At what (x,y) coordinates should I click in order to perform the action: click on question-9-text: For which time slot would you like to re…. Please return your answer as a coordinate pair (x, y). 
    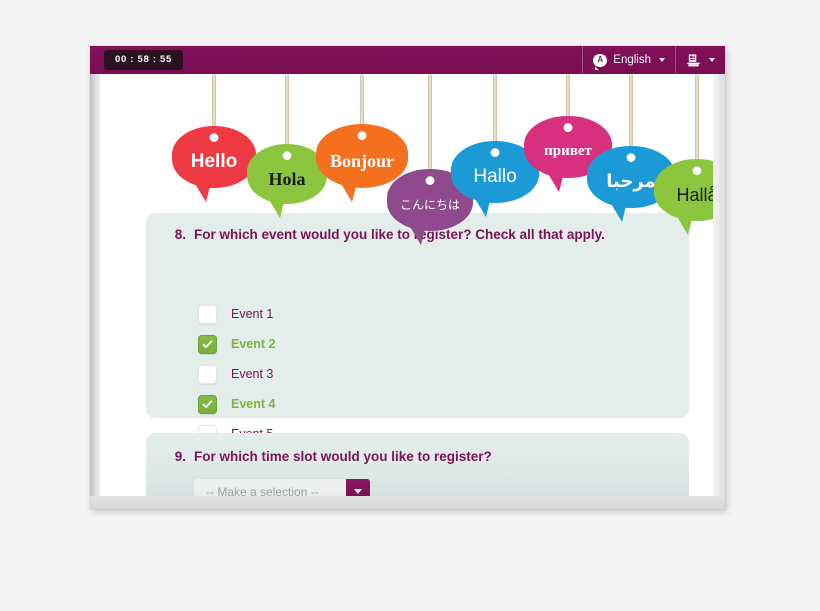
    Looking at the image, I should click on (343, 456).